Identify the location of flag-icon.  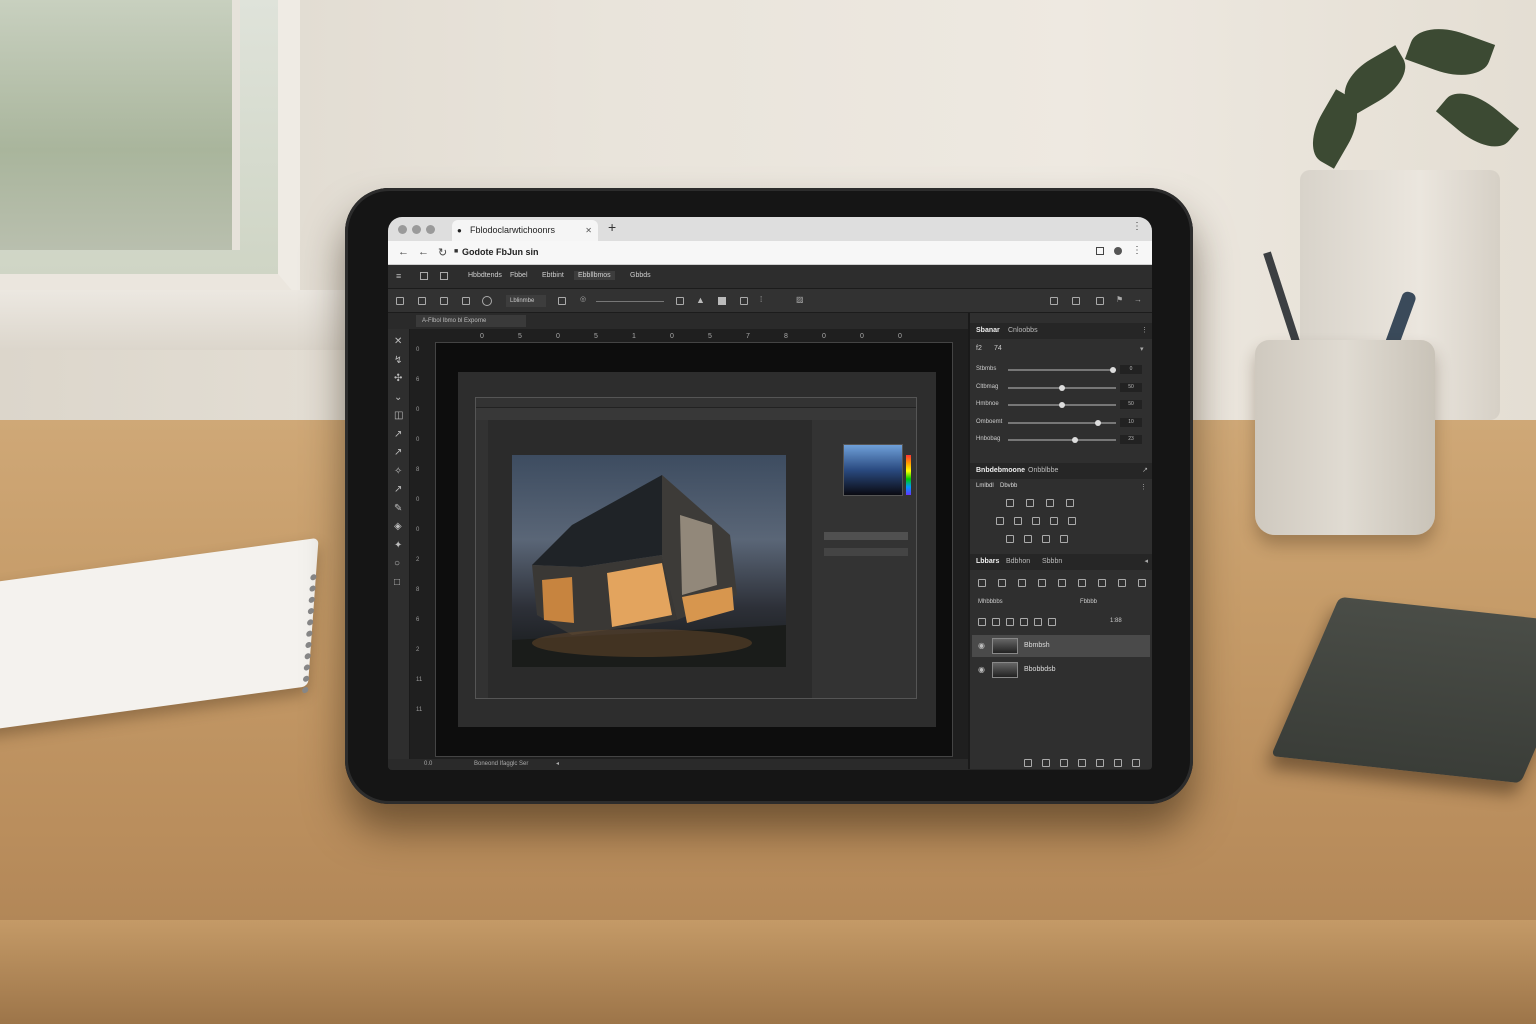
(422, 301).